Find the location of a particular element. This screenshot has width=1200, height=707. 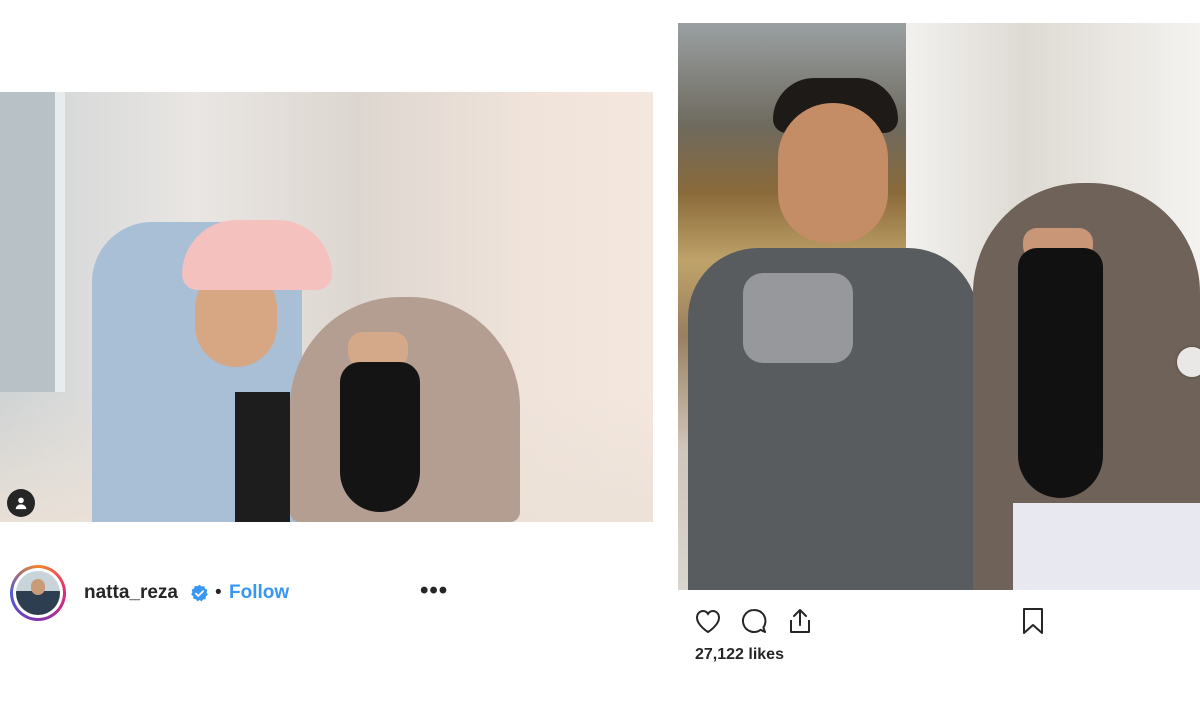

username-link: natta_reza is located at coordinates (131, 593).